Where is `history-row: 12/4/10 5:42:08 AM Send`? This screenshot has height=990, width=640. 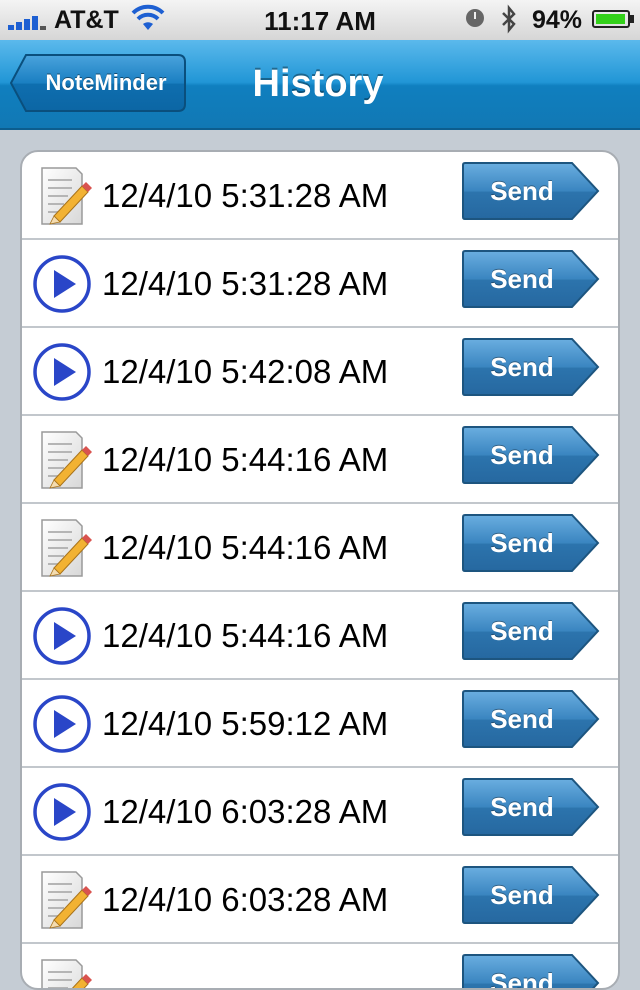 history-row: 12/4/10 5:42:08 AM Send is located at coordinates (320, 372).